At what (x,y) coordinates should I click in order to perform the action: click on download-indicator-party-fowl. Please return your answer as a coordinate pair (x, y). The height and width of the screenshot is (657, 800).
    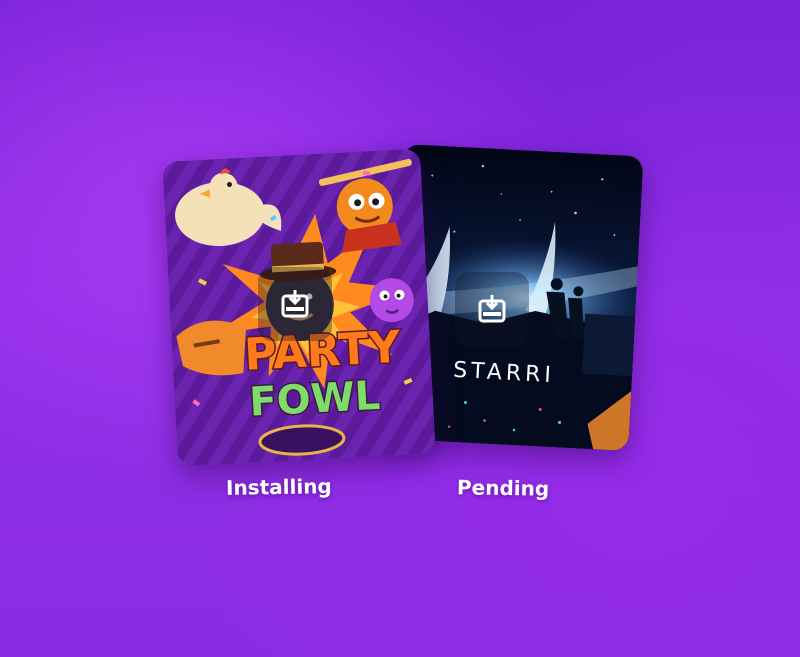
    Looking at the image, I should click on (295, 304).